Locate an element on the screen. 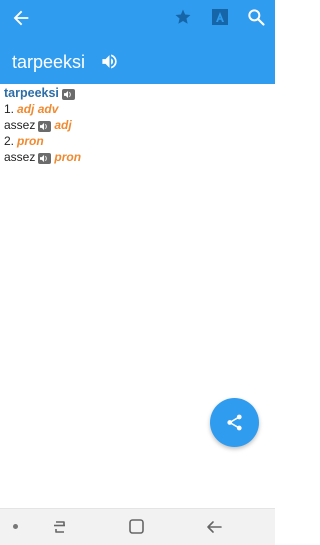 The image size is (320, 545). part-of-speech: adj adv is located at coordinates (38, 109).